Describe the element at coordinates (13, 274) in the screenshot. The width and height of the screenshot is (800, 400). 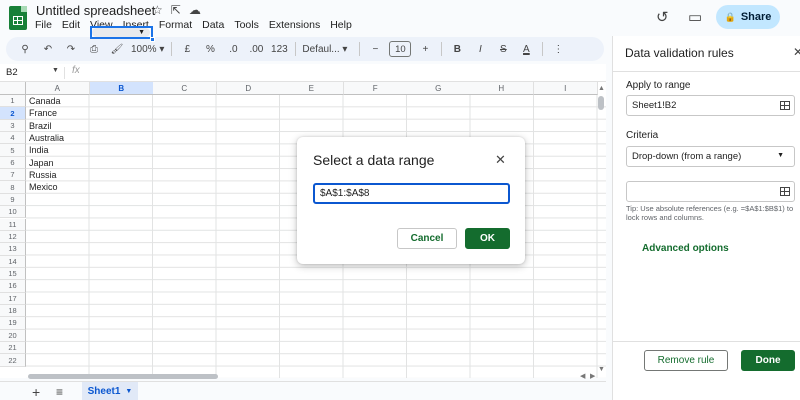
I see `row-header-15: 15` at that location.